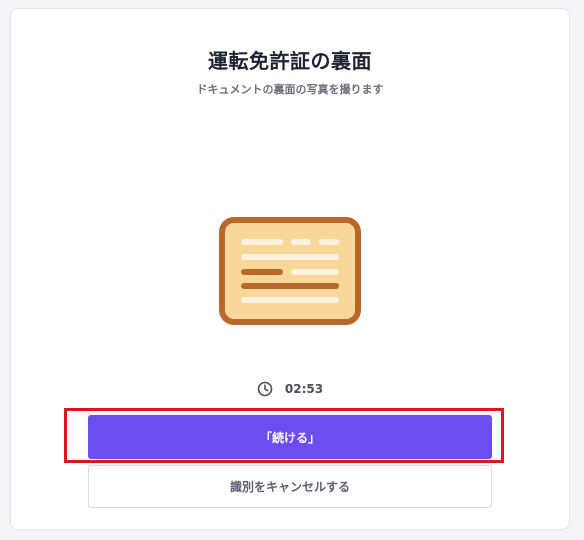 The width and height of the screenshot is (584, 540). What do you see at coordinates (329, 242) in the screenshot?
I see `card-line-1c` at bounding box center [329, 242].